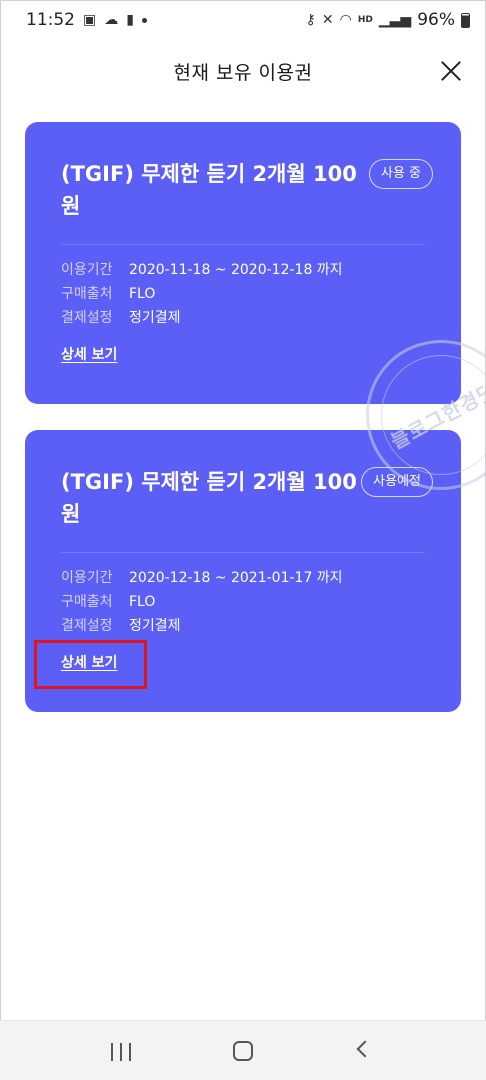  I want to click on recent-apps-button, so click(121, 1051).